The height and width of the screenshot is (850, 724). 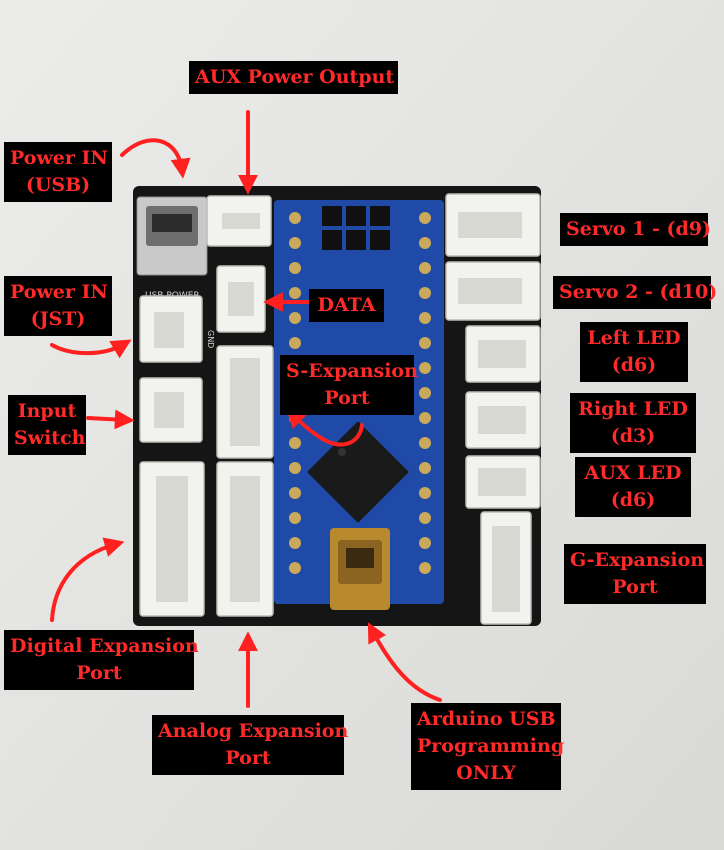 I want to click on label-arduino-usb-programming: Arduino USB Programming ONLY, so click(x=487, y=746).